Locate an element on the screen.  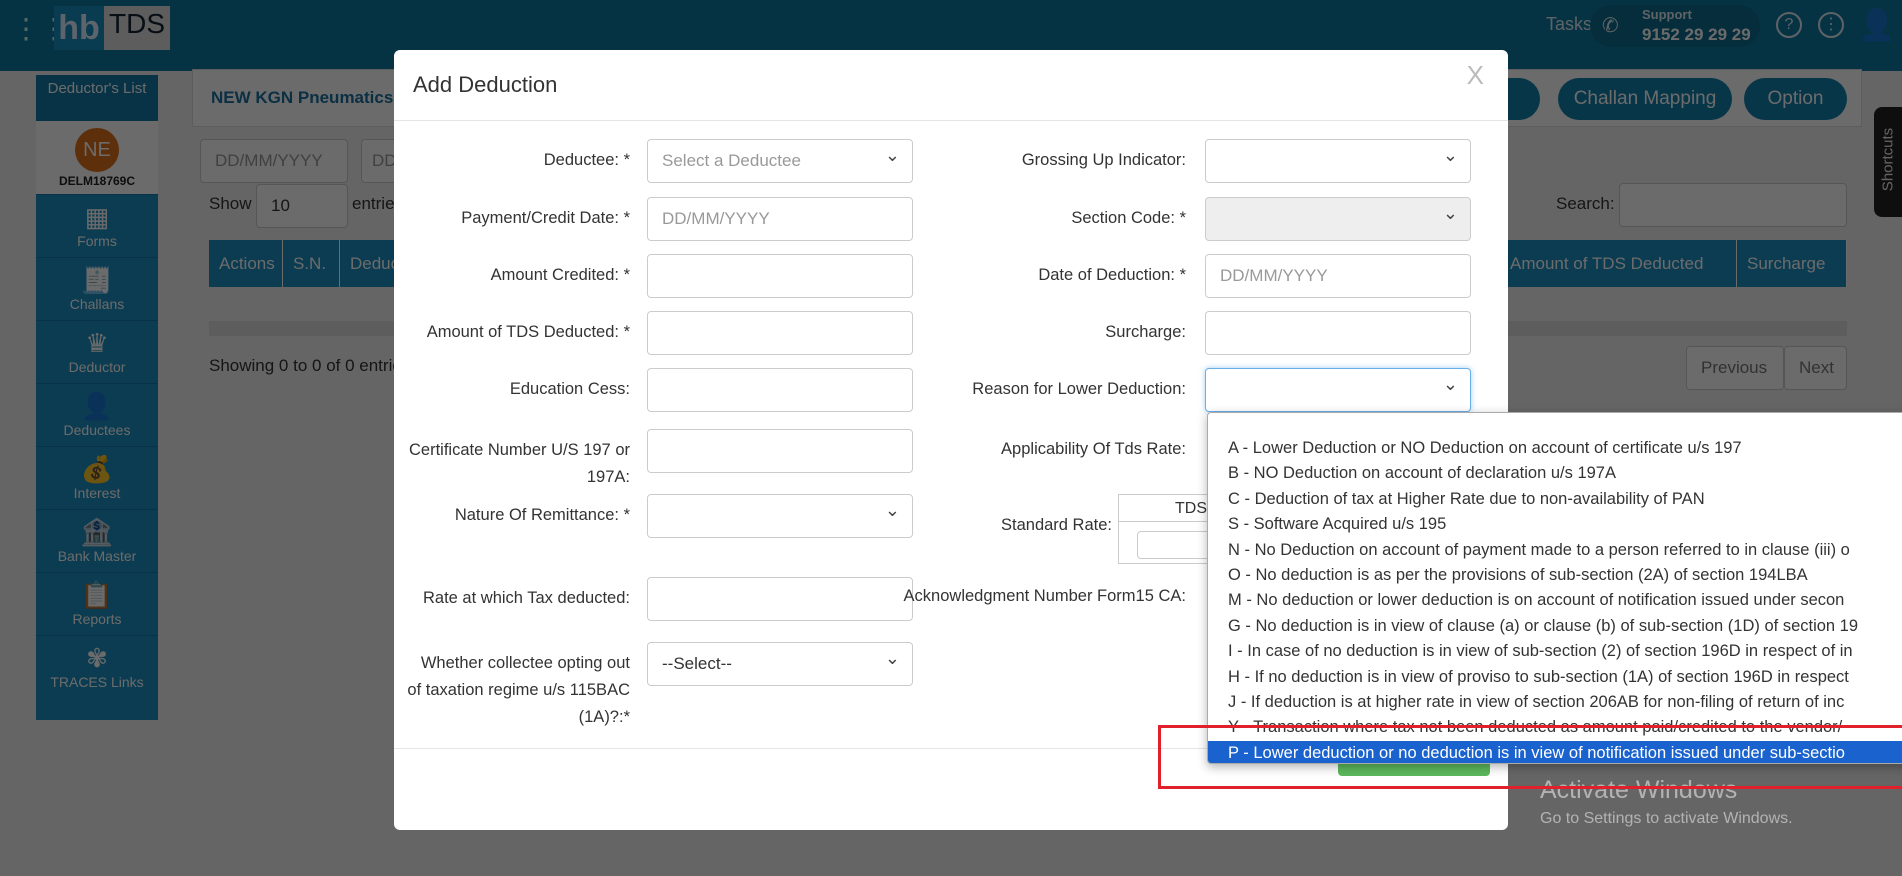
surcharge-input is located at coordinates (1338, 333).